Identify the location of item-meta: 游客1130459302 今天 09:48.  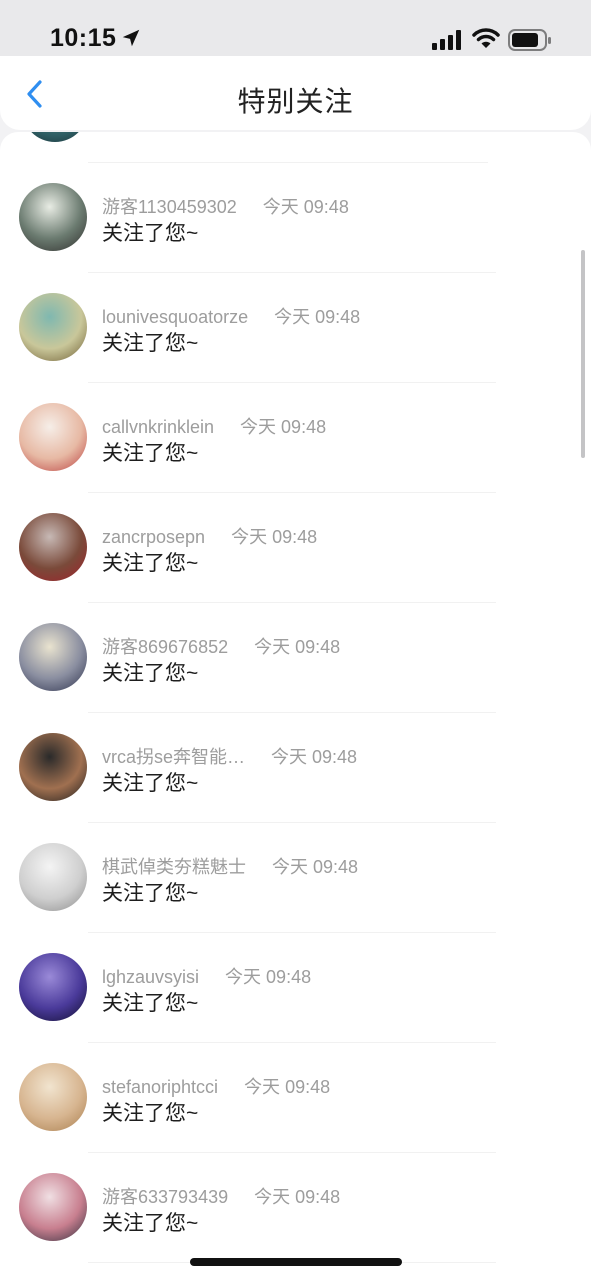
(225, 206).